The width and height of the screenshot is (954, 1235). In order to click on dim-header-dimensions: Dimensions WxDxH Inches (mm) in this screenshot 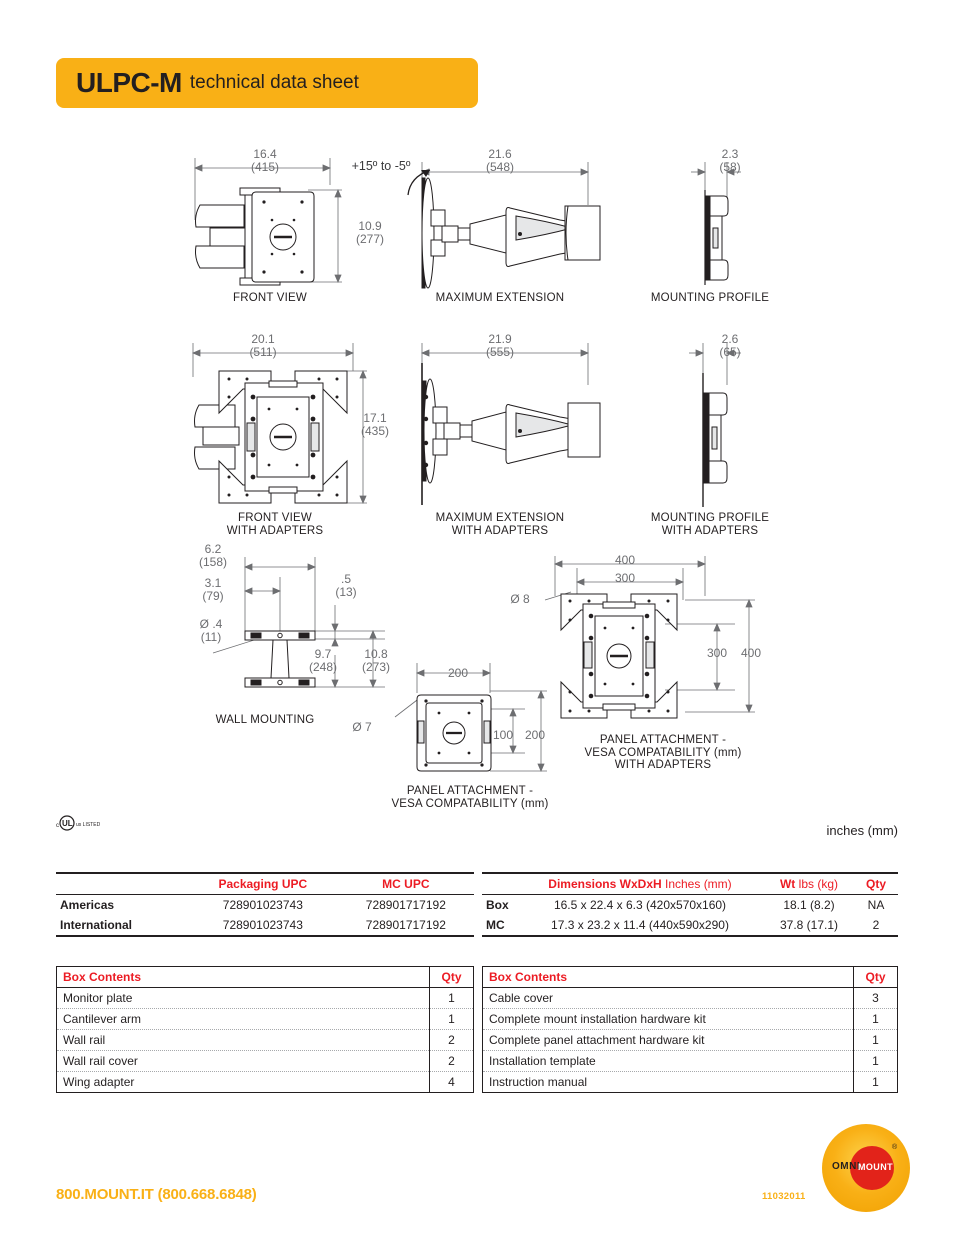, I will do `click(640, 883)`.